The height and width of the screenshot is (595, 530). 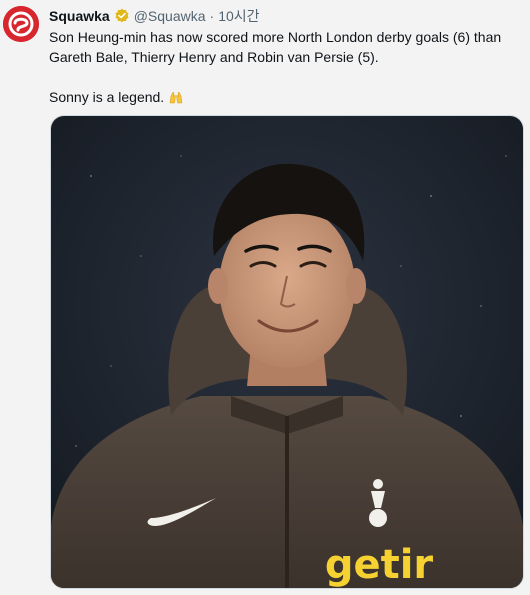 What do you see at coordinates (281, 97) in the screenshot?
I see `tweet-text-line-2: Sonny is a legend.` at bounding box center [281, 97].